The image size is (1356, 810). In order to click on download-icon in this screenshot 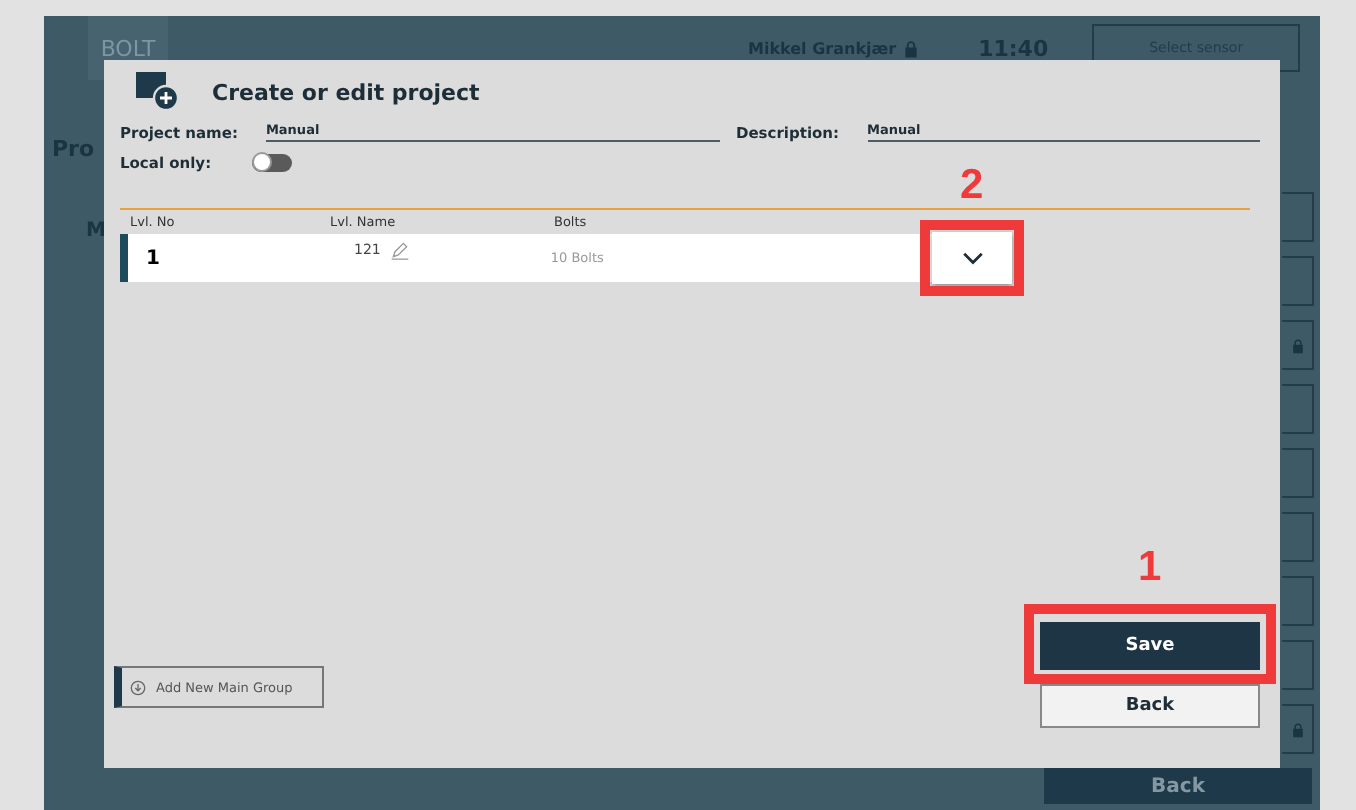, I will do `click(138, 687)`.